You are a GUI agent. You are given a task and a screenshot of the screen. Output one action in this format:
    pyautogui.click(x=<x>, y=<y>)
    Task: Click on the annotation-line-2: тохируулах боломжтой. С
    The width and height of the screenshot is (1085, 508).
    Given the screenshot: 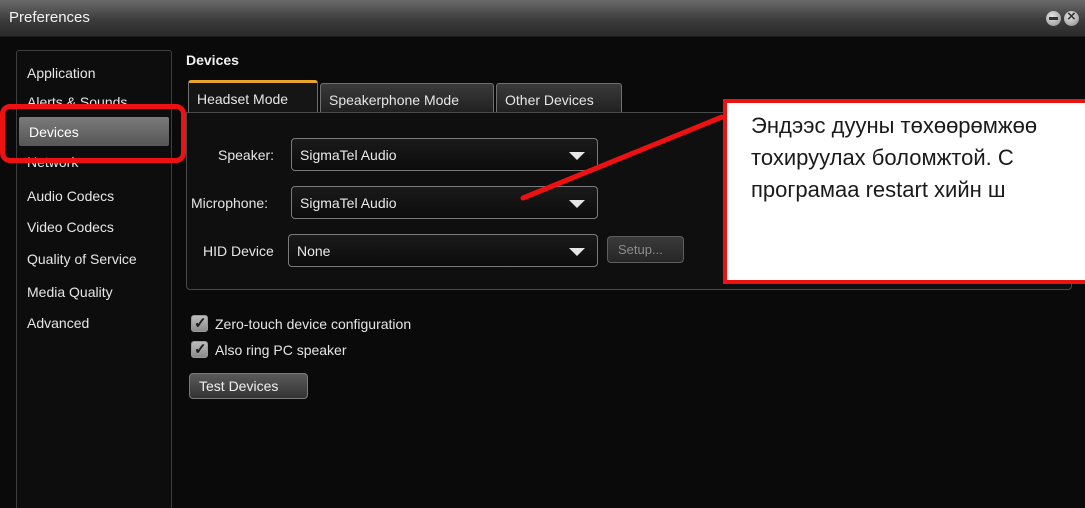 What is the action you would take?
    pyautogui.click(x=882, y=157)
    